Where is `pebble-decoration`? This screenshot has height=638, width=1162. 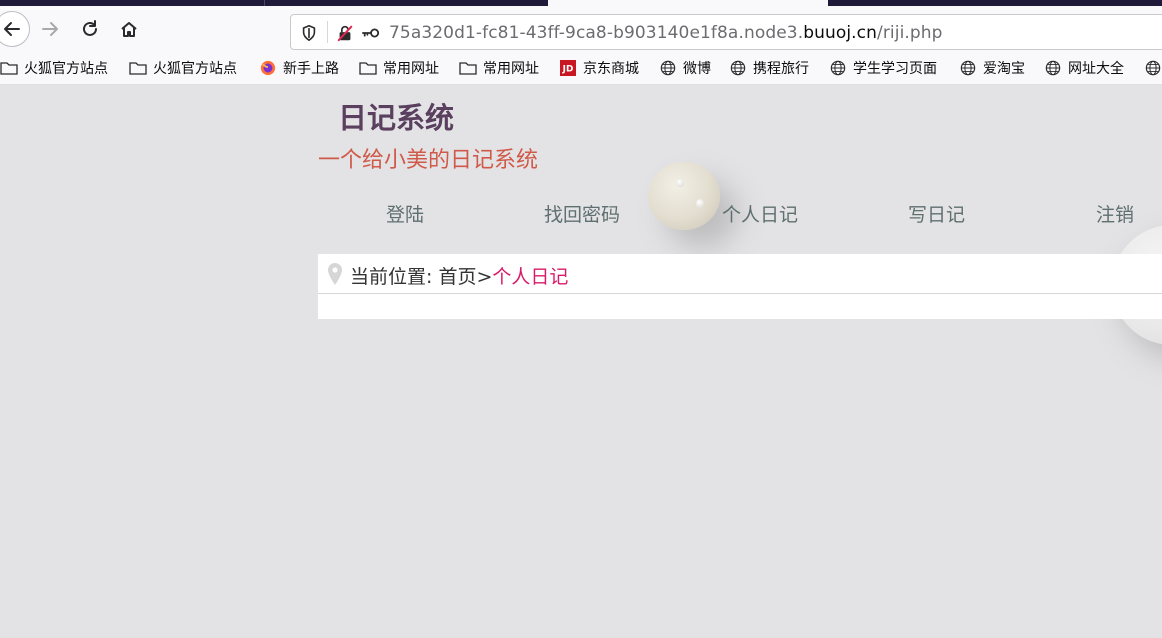
pebble-decoration is located at coordinates (684, 196).